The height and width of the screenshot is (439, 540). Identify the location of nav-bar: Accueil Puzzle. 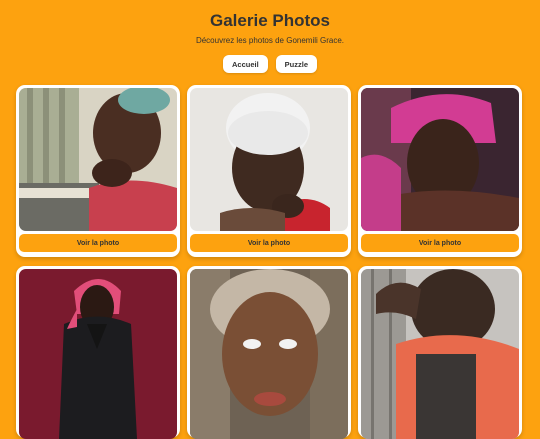
(270, 64).